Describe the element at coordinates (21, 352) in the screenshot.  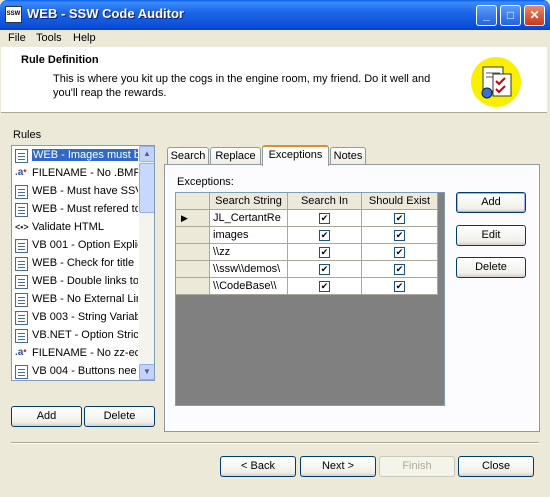
I see `filename-icon: .a*` at that location.